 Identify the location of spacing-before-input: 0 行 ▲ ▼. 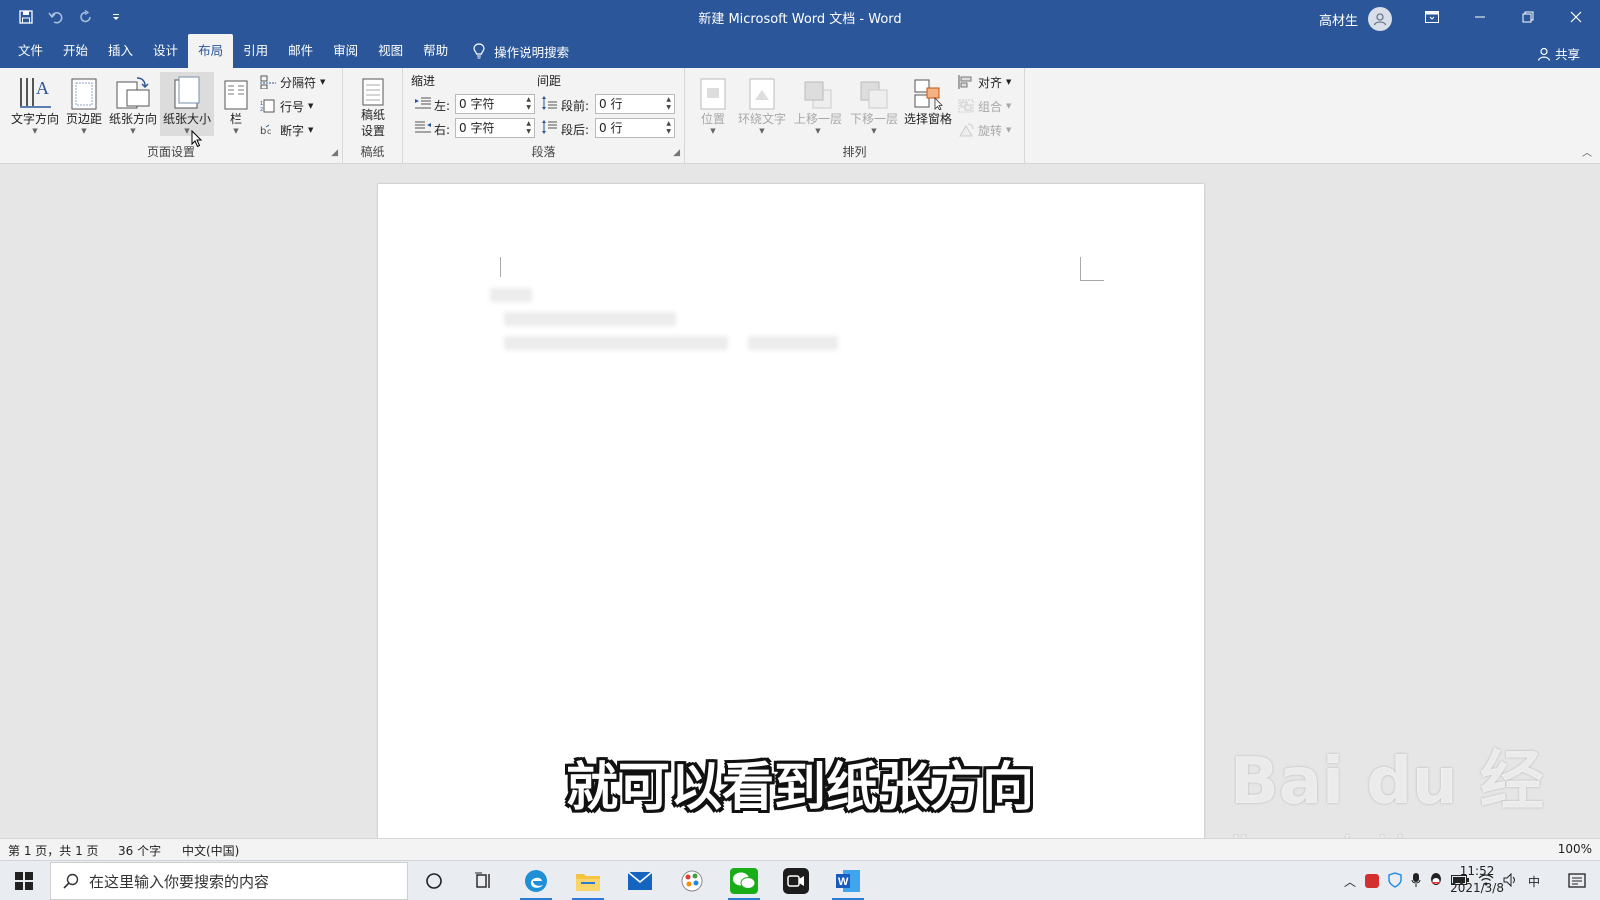
(635, 104).